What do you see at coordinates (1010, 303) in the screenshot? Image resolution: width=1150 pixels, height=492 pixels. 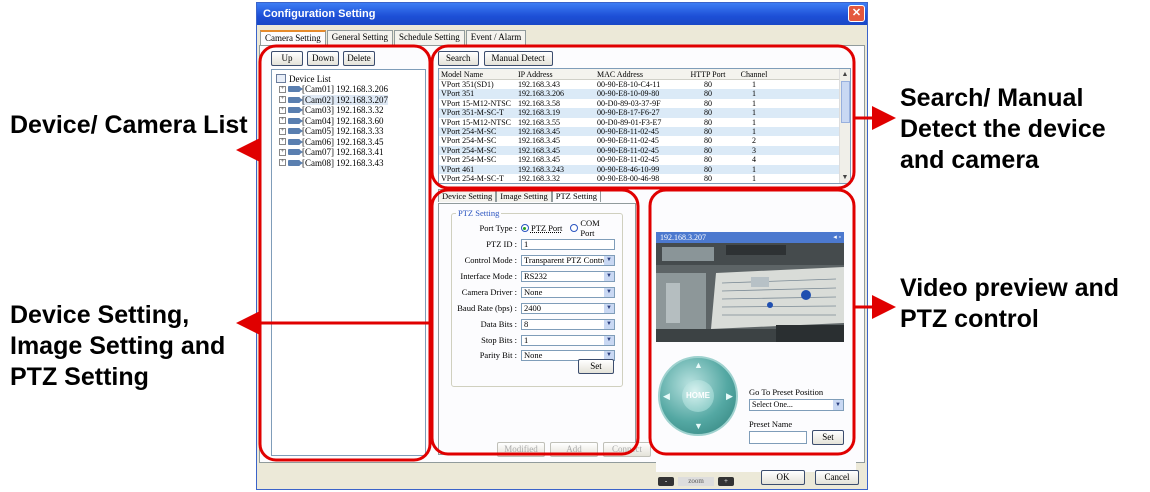 I see `callout-video: Video preview and PTZ control` at bounding box center [1010, 303].